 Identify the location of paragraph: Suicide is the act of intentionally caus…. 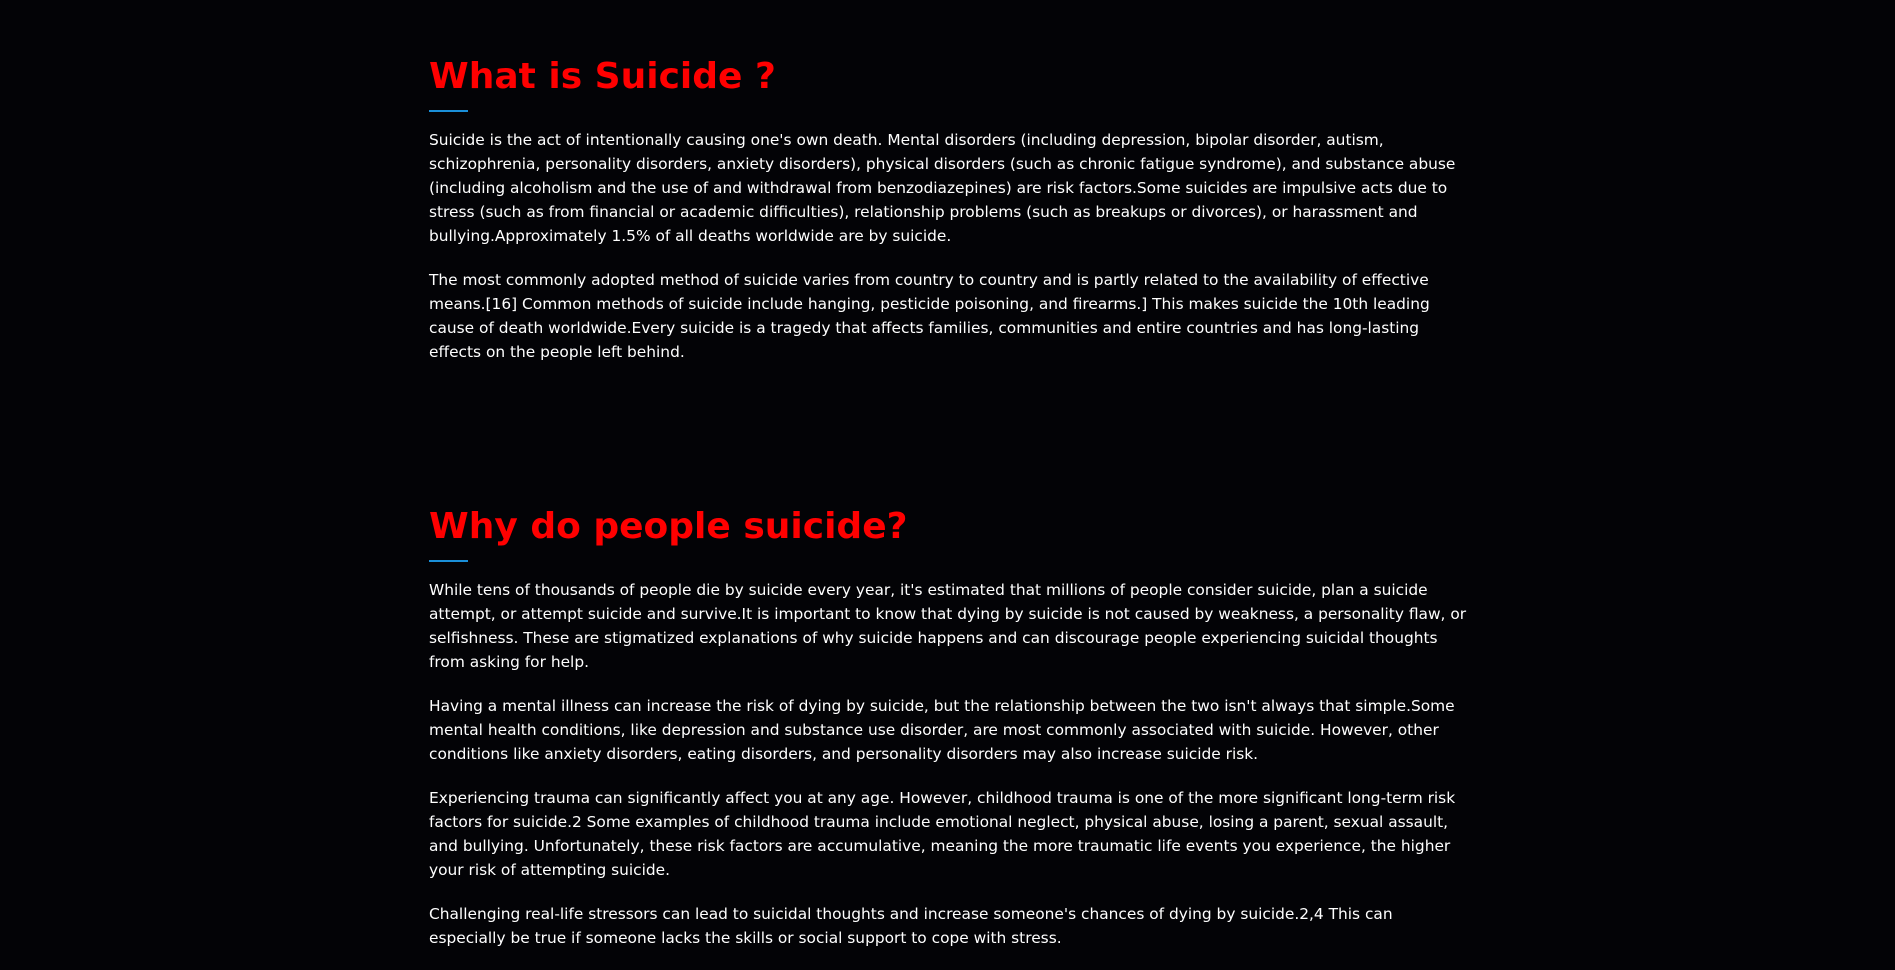
(942, 188).